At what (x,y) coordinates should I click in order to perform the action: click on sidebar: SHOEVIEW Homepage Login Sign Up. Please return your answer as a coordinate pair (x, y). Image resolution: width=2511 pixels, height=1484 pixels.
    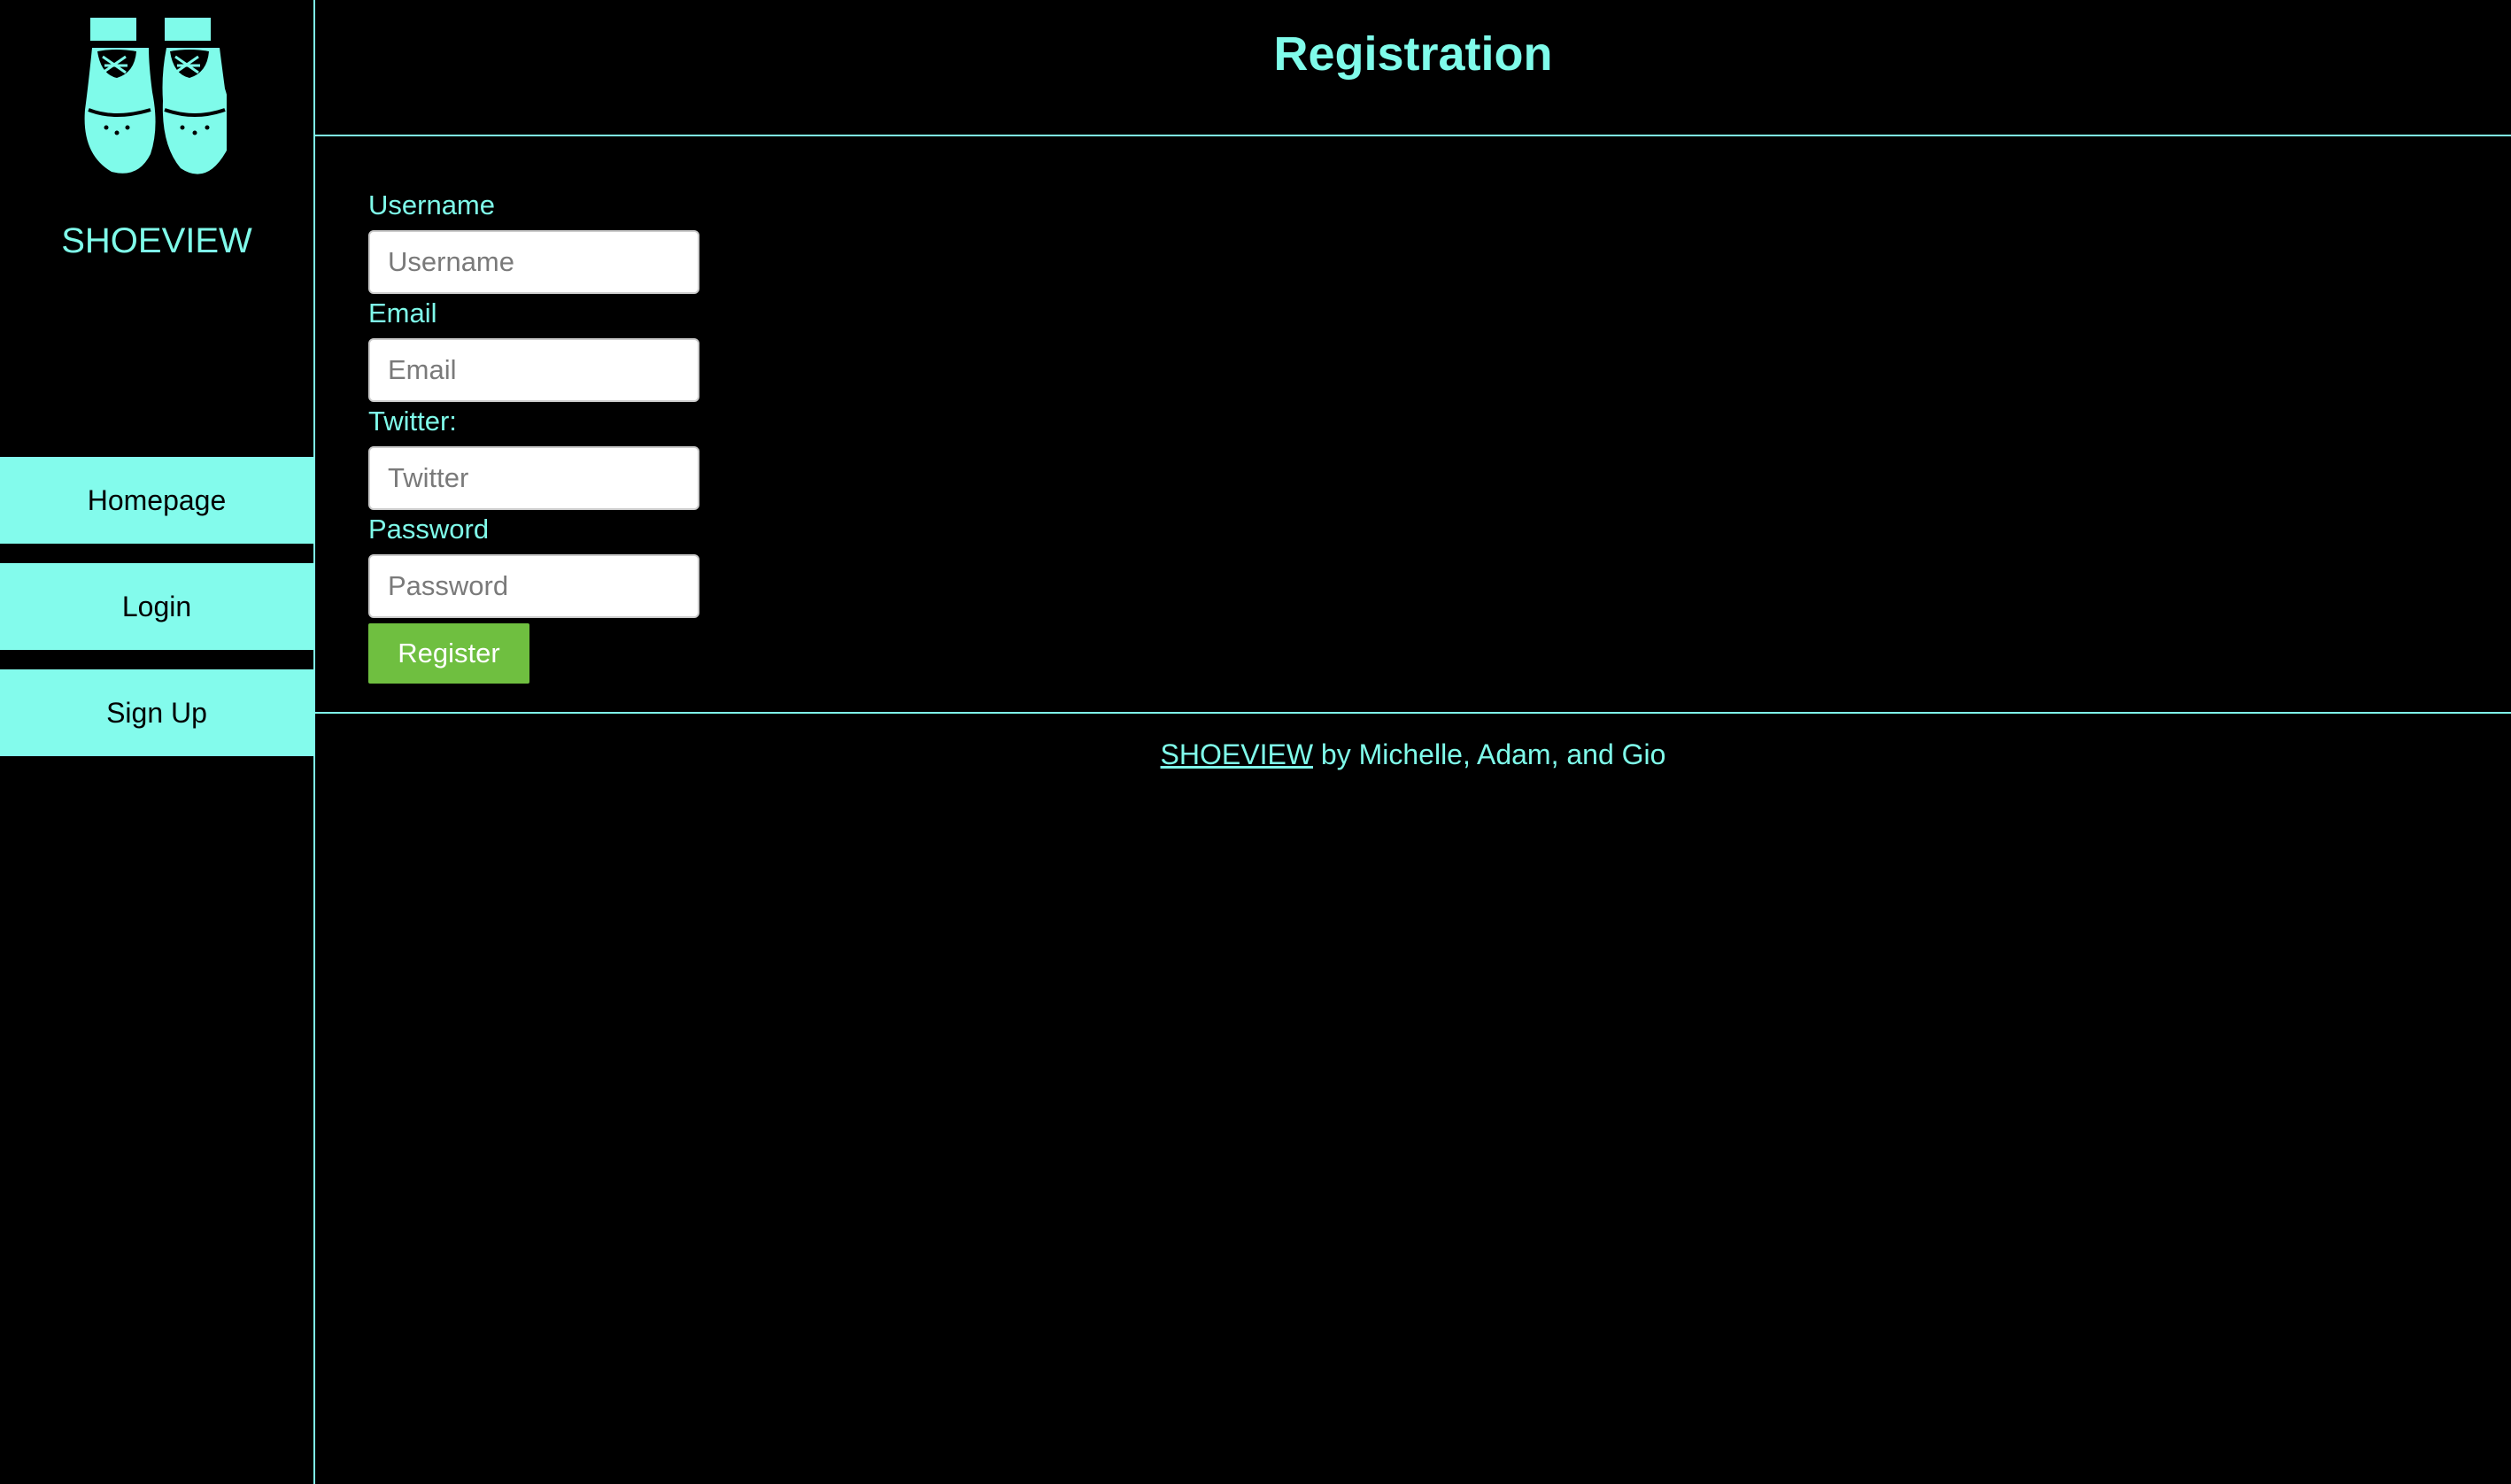
    Looking at the image, I should click on (157, 742).